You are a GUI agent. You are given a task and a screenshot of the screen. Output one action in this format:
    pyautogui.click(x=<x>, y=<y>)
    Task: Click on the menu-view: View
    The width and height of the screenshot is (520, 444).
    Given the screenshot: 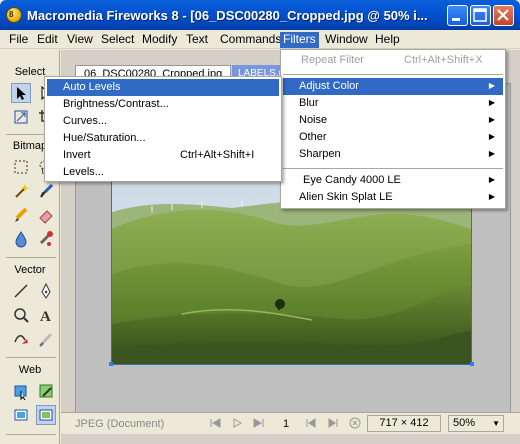 What is the action you would take?
    pyautogui.click(x=80, y=40)
    